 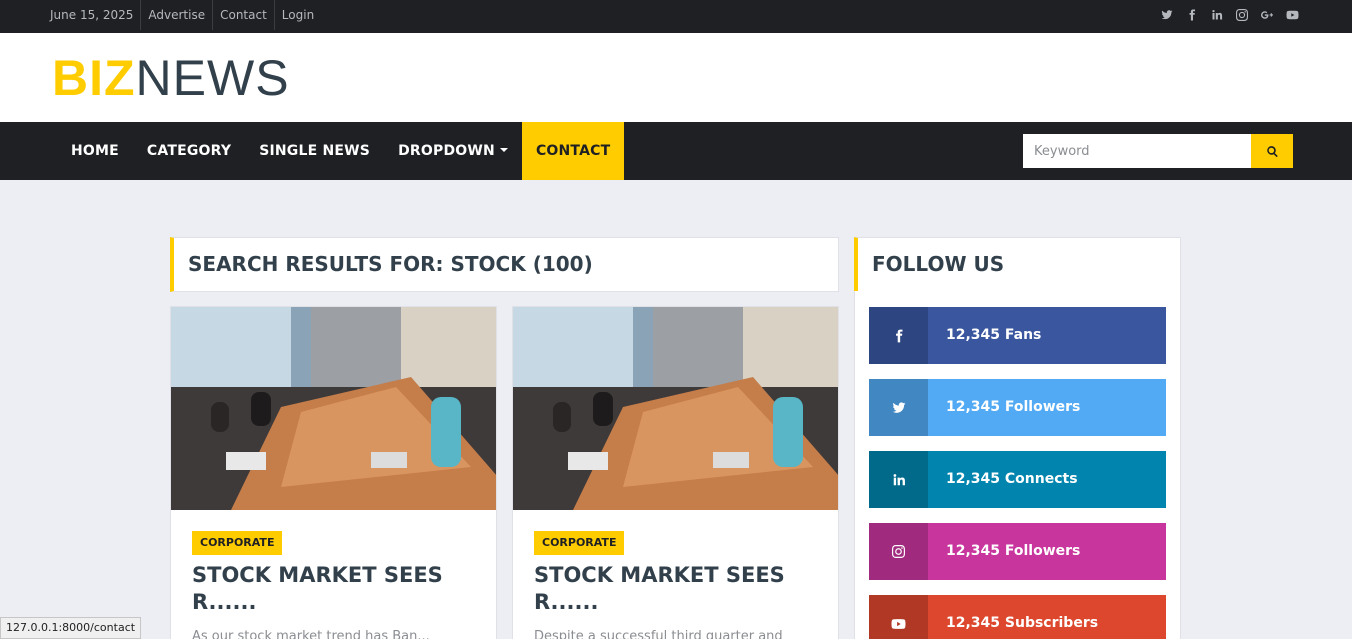 I want to click on nav-category: CATEGORY, so click(x=189, y=151).